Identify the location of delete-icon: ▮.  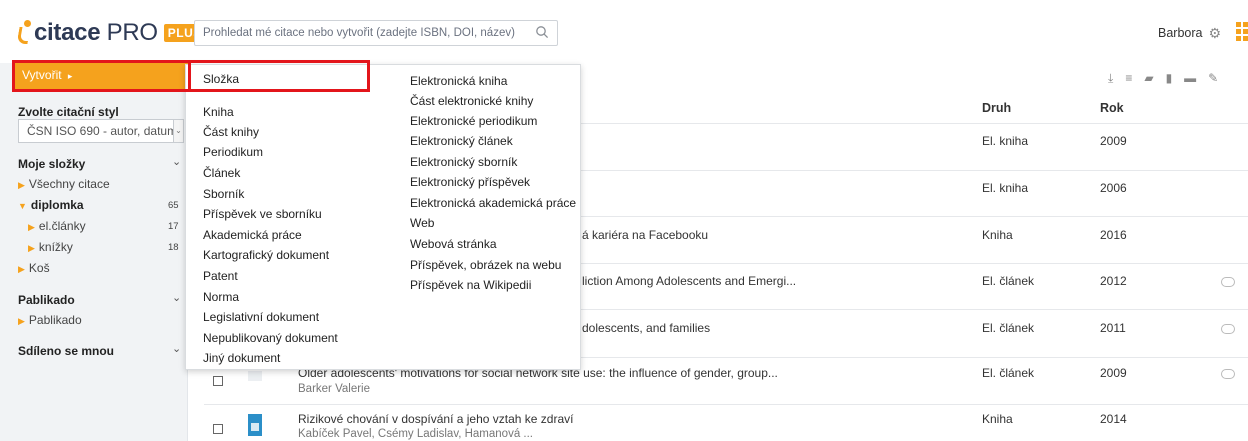
(1169, 78).